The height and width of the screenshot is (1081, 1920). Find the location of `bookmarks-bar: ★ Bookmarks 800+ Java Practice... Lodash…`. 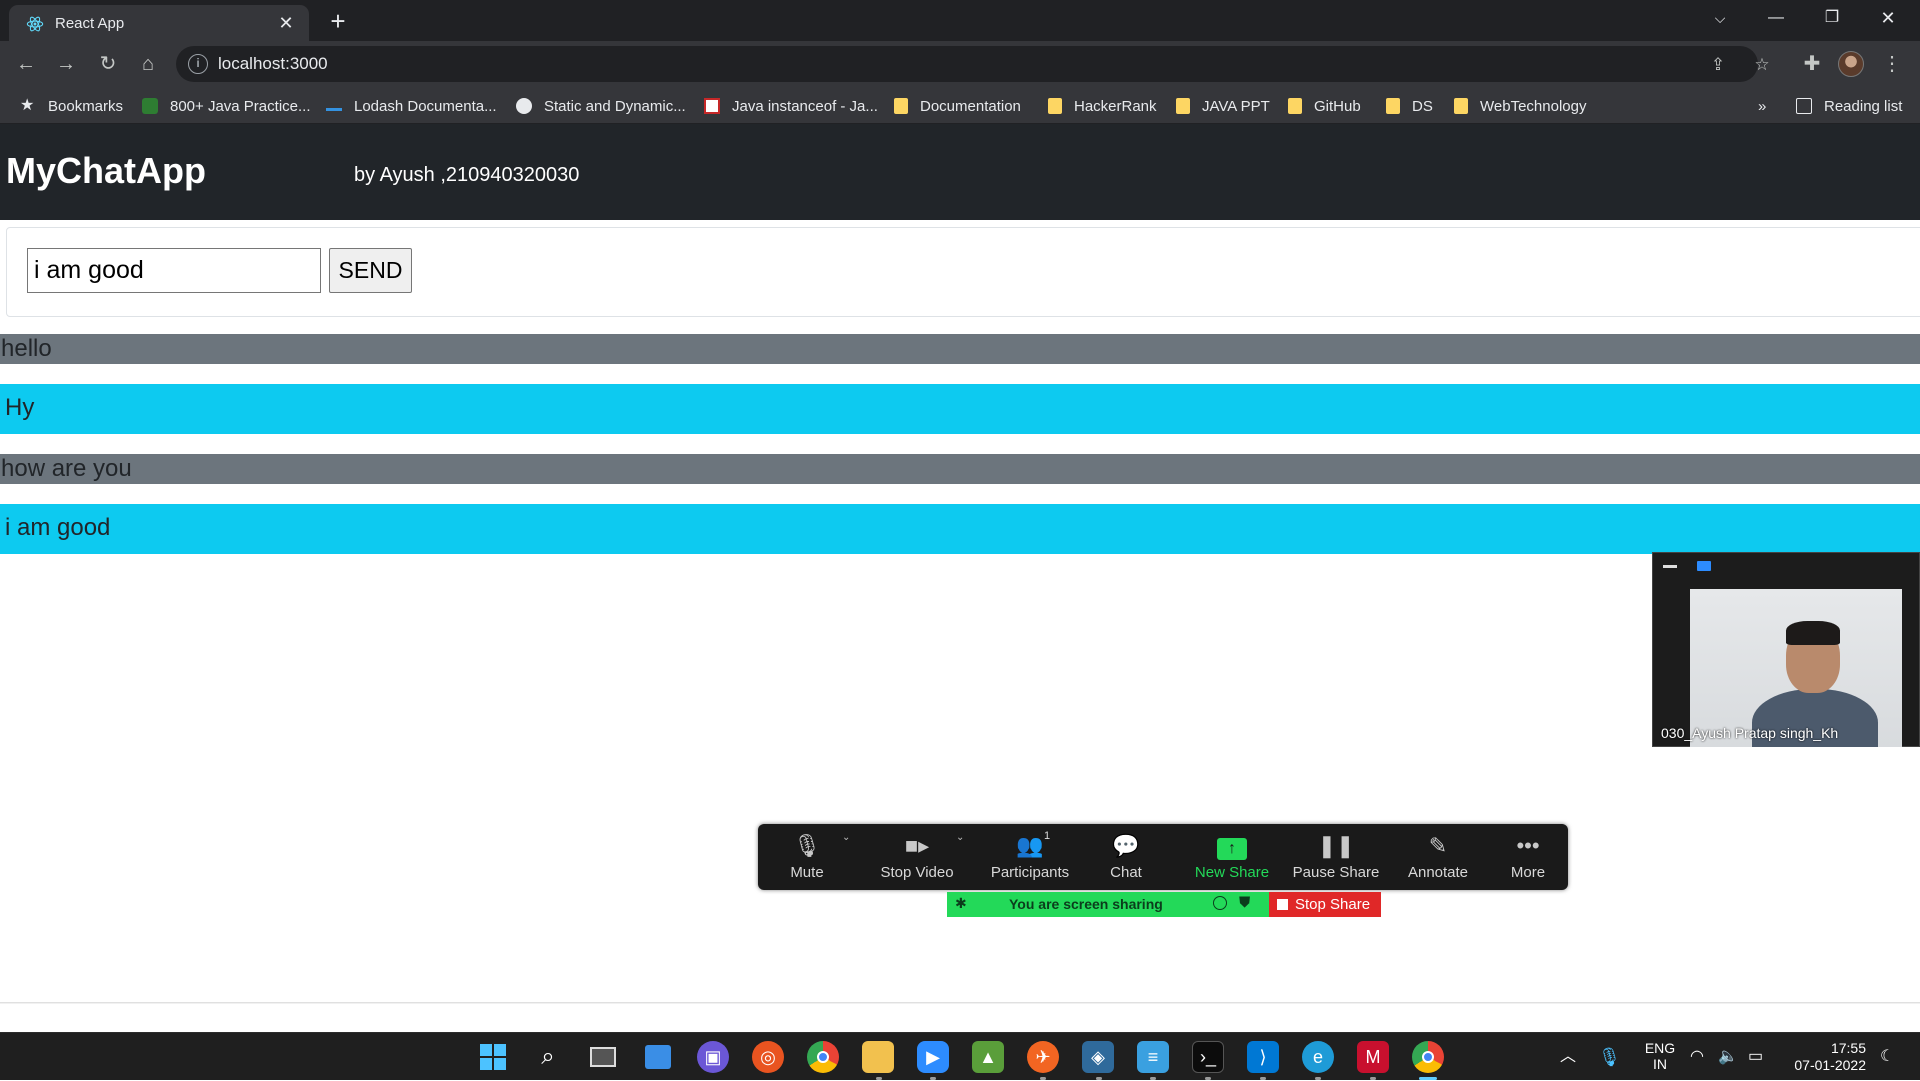

bookmarks-bar: ★ Bookmarks 800+ Java Practice... Lodash… is located at coordinates (960, 105).